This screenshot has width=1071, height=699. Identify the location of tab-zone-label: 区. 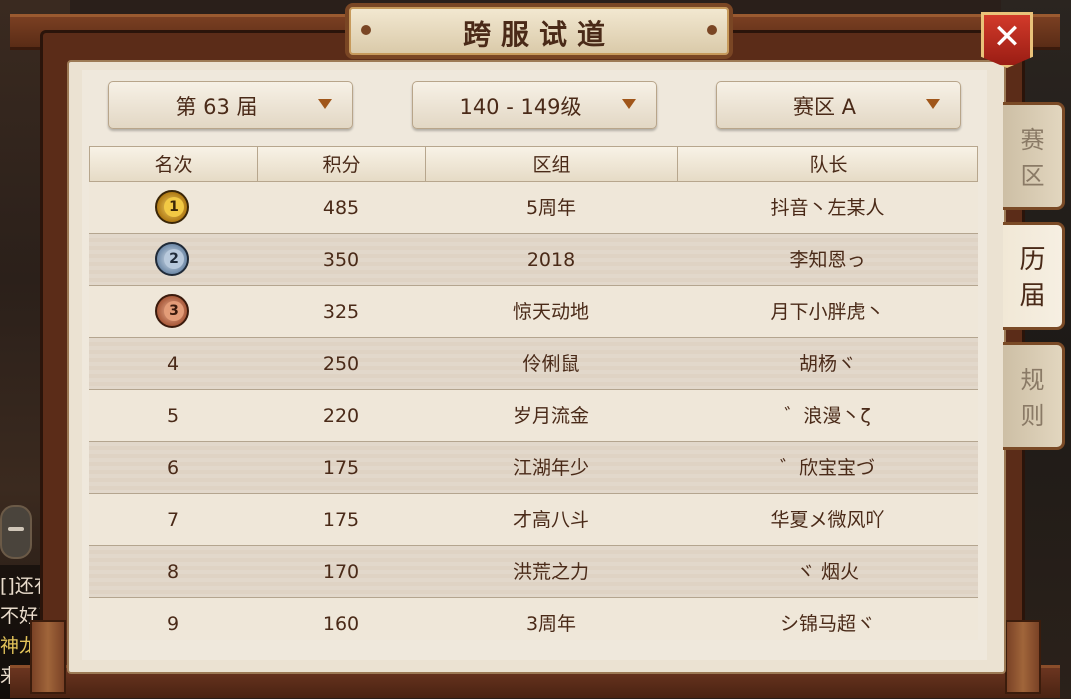
(1032, 176).